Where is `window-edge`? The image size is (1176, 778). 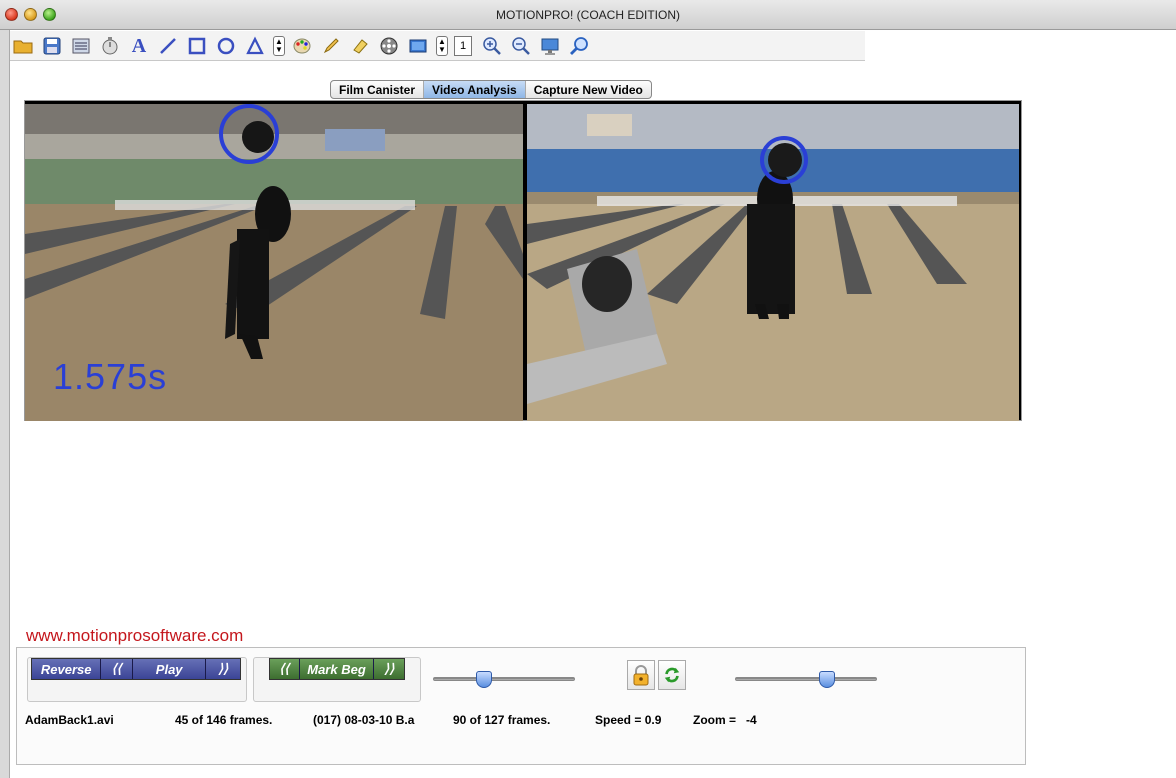
window-edge is located at coordinates (5, 404).